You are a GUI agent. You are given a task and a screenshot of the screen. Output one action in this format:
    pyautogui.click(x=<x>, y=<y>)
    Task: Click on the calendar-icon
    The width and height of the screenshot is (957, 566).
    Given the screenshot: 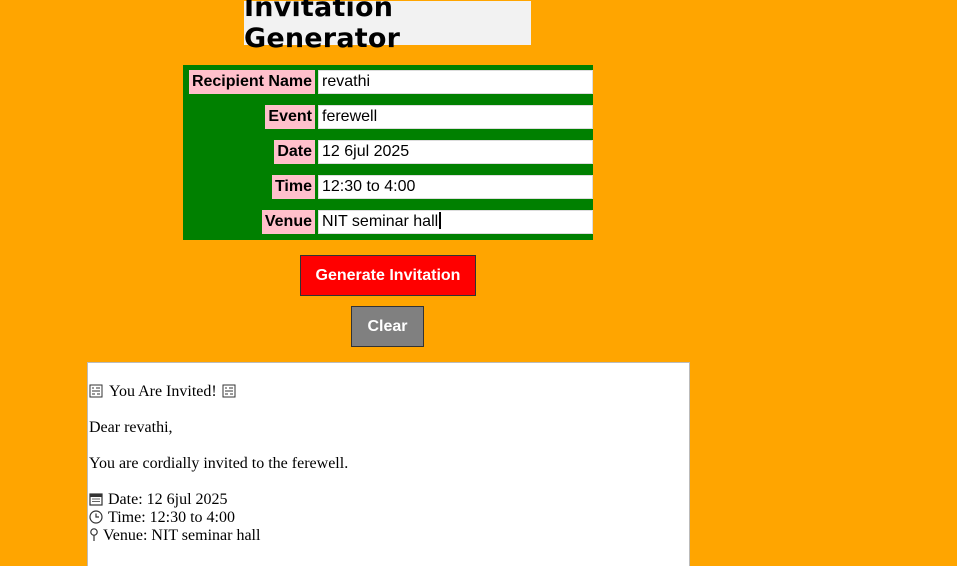 What is the action you would take?
    pyautogui.click(x=96, y=499)
    